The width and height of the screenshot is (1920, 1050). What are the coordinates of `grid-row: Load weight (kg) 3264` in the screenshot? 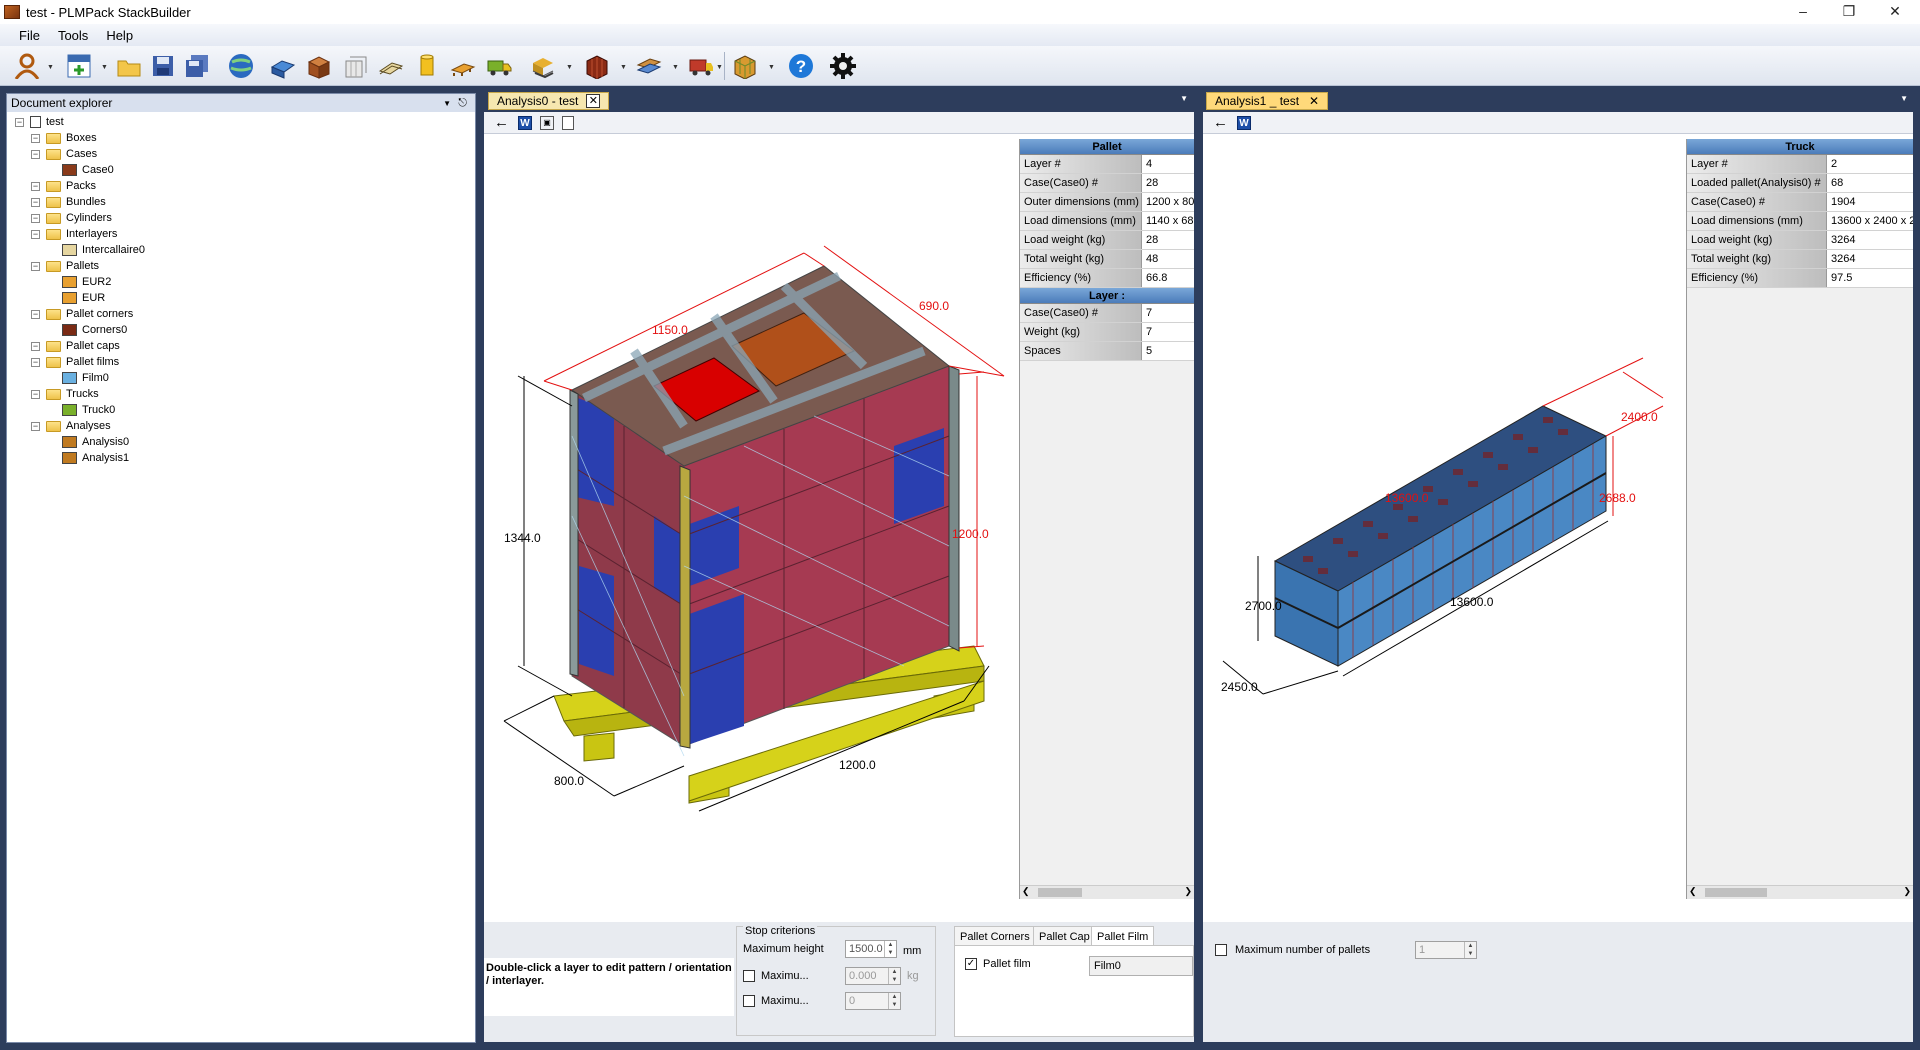 It's located at (1800, 240).